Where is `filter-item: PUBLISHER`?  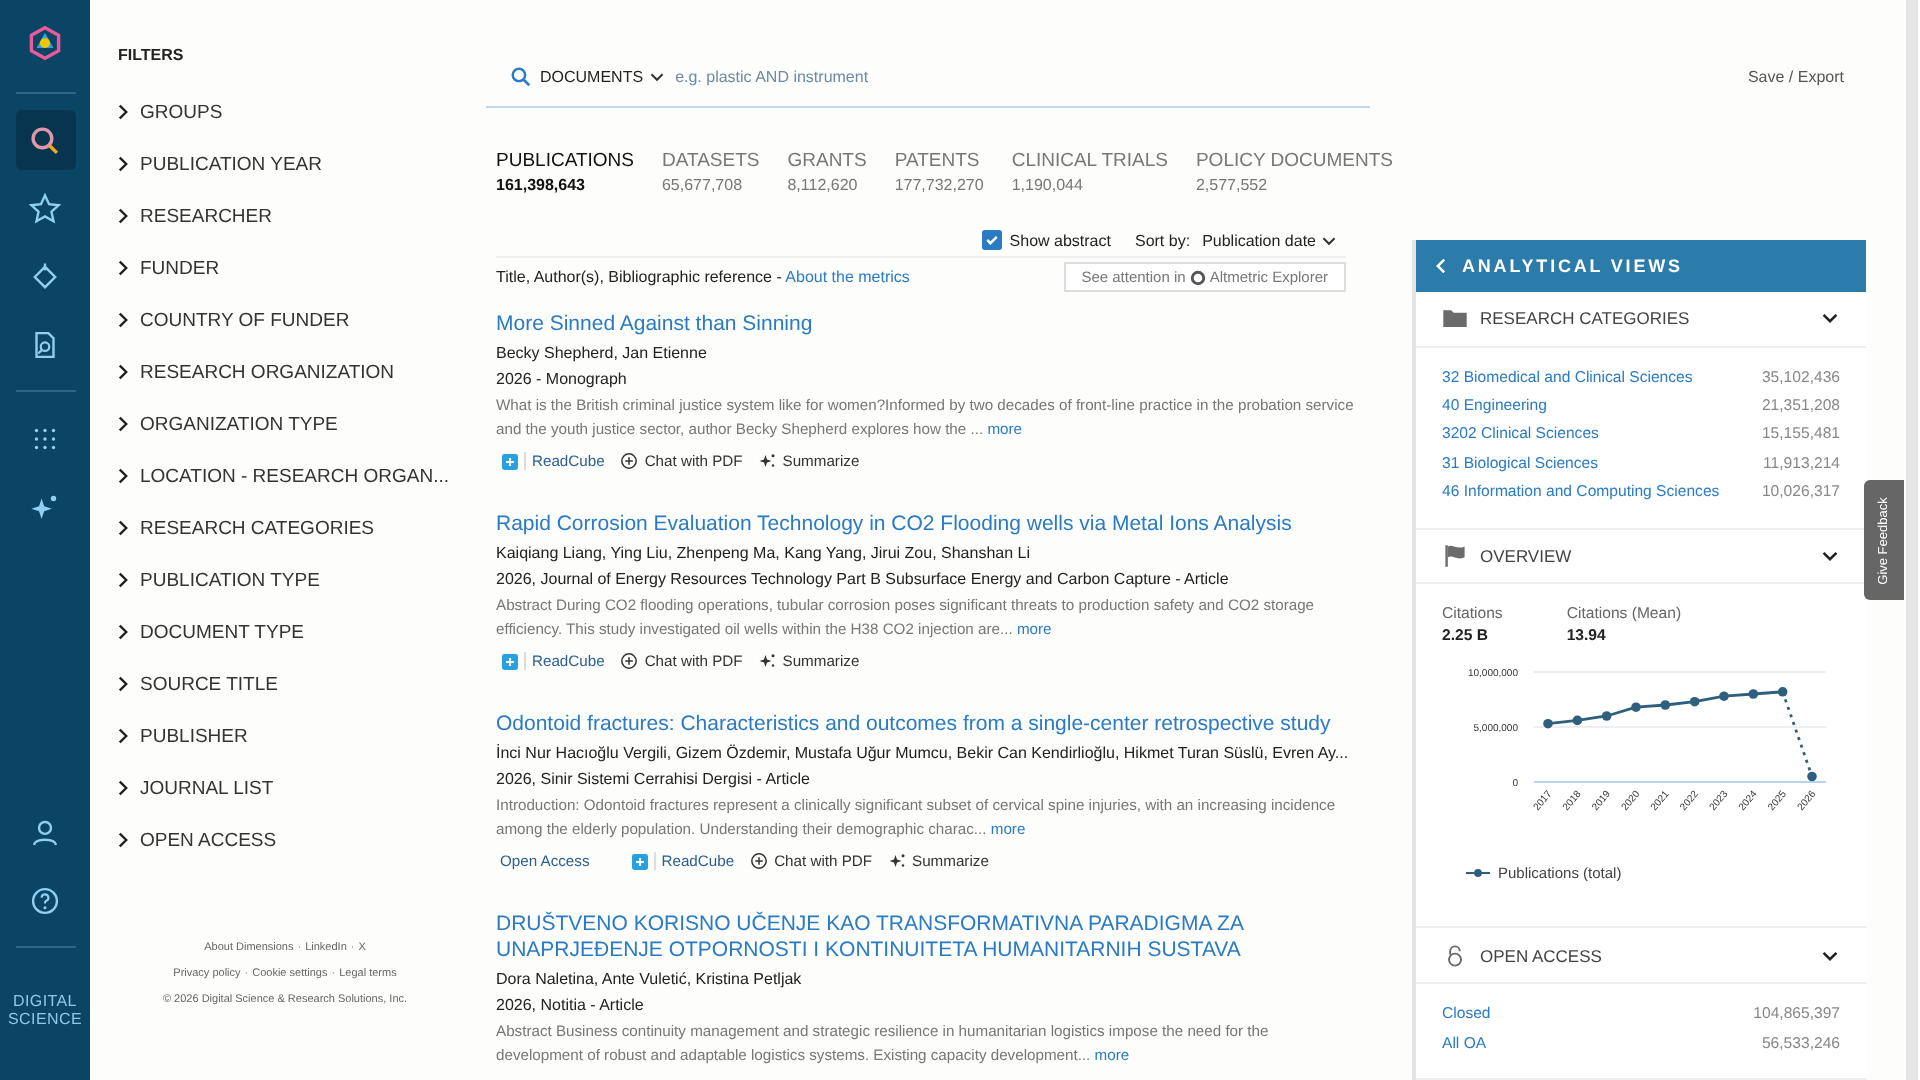 filter-item: PUBLISHER is located at coordinates (299, 736).